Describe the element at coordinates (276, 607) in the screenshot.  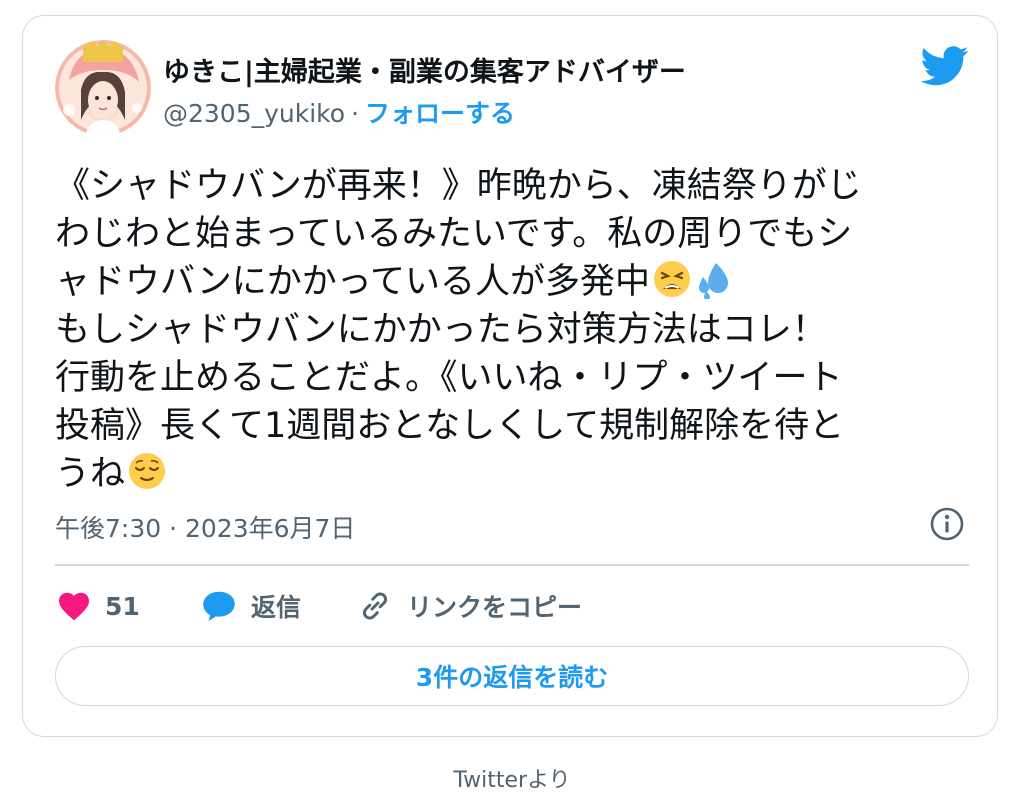
I see `reply-label: 返信` at that location.